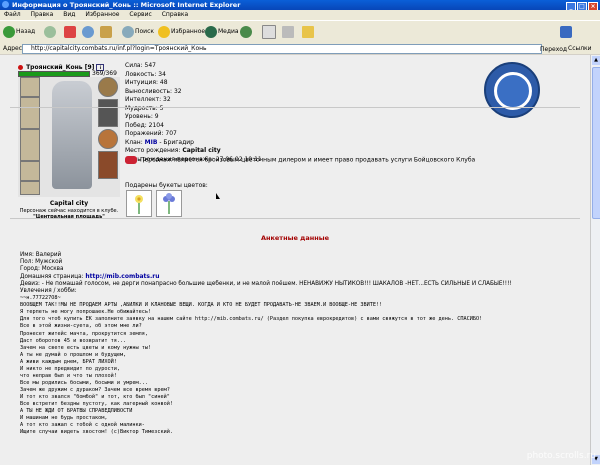  What do you see at coordinates (300, 32) in the screenshot?
I see `toolbar: Назад Поиск Избранное Медиа` at bounding box center [300, 32].